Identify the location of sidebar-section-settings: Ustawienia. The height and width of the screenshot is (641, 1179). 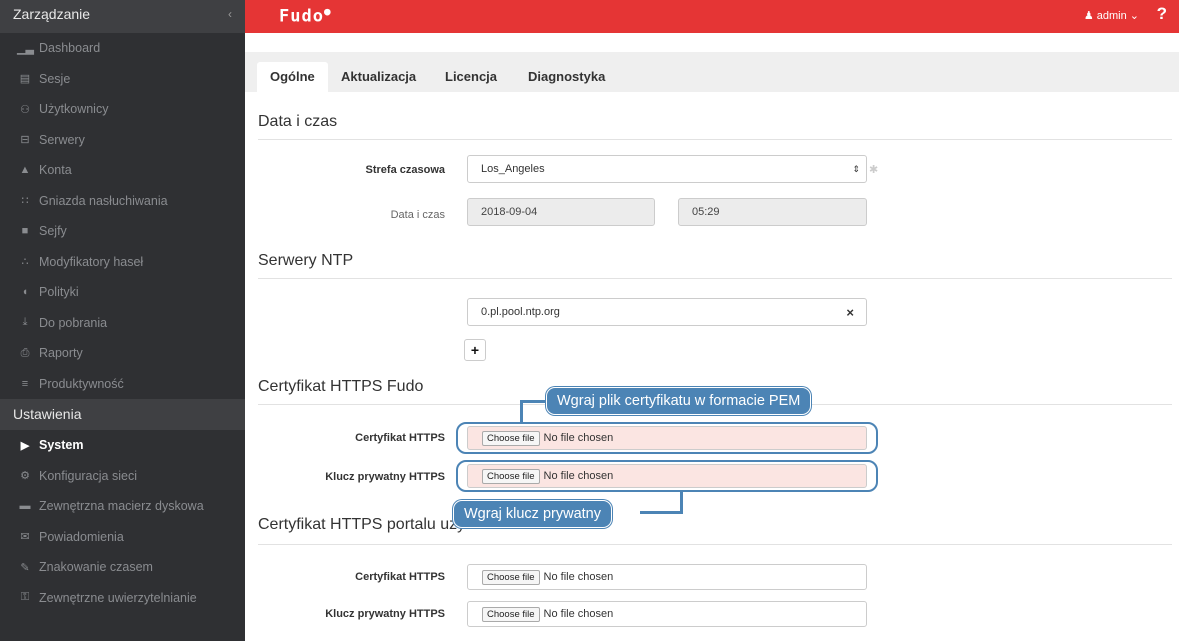
(122, 414).